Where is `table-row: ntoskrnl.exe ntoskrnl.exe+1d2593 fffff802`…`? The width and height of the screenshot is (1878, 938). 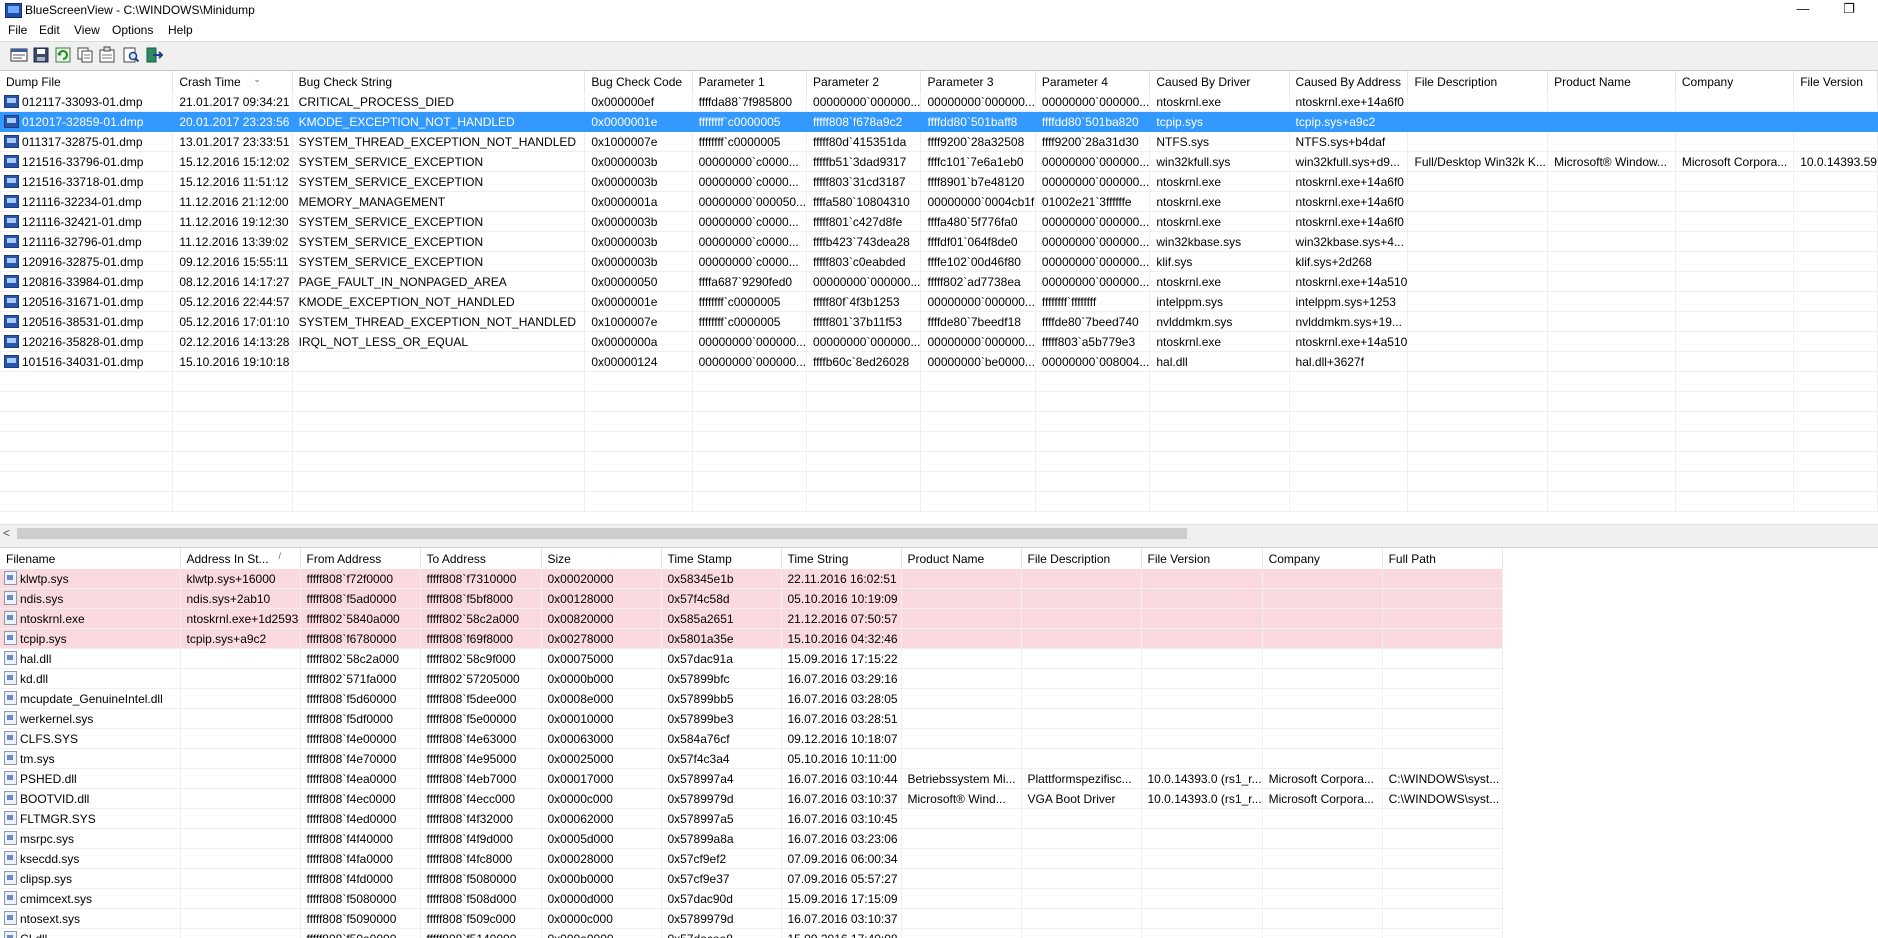 table-row: ntoskrnl.exe ntoskrnl.exe+1d2593 fffff802`… is located at coordinates (751, 618).